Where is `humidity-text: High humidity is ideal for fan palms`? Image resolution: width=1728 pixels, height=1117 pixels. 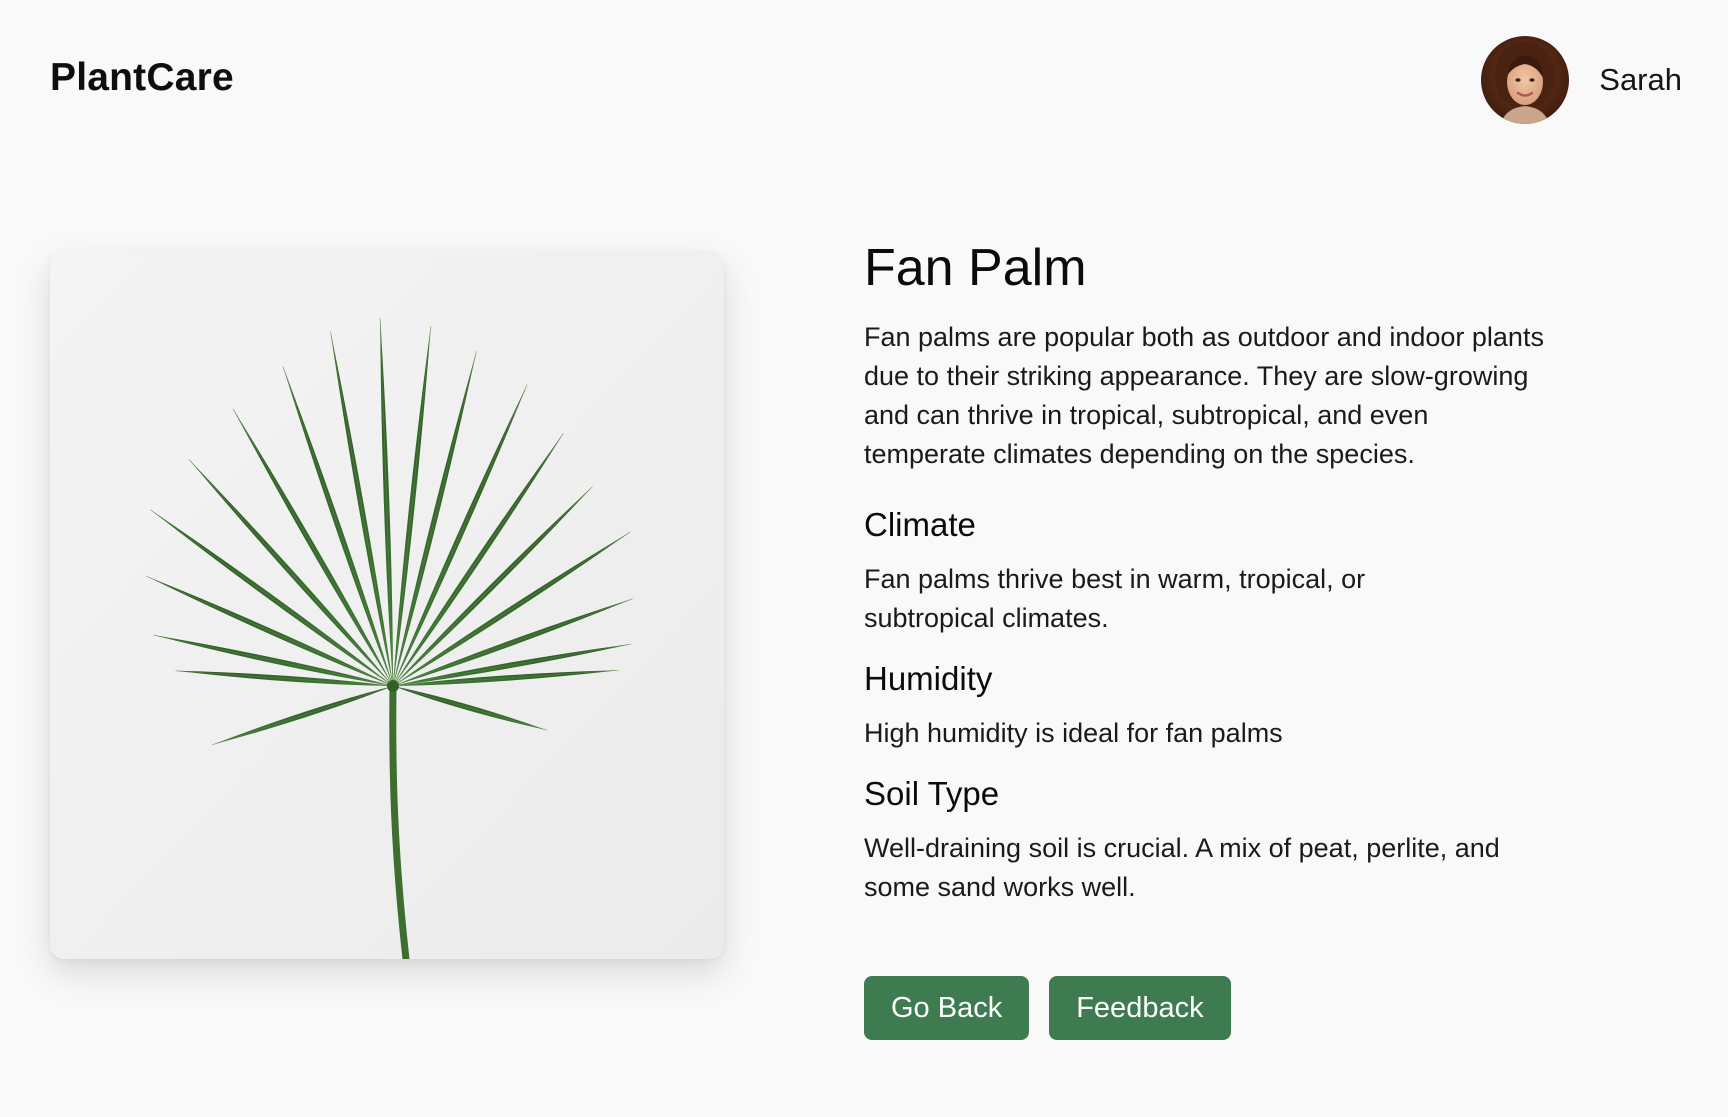
humidity-text: High humidity is ideal for fan palms is located at coordinates (1073, 733).